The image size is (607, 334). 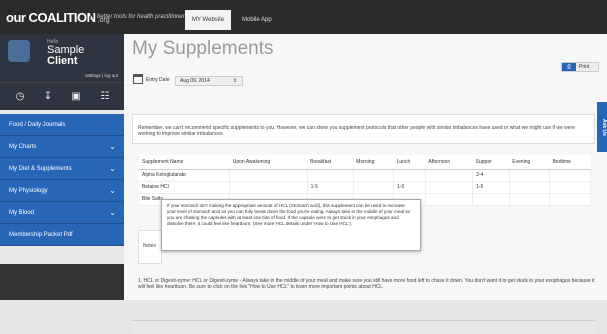 I want to click on download-icon: ↧, so click(x=48, y=97).